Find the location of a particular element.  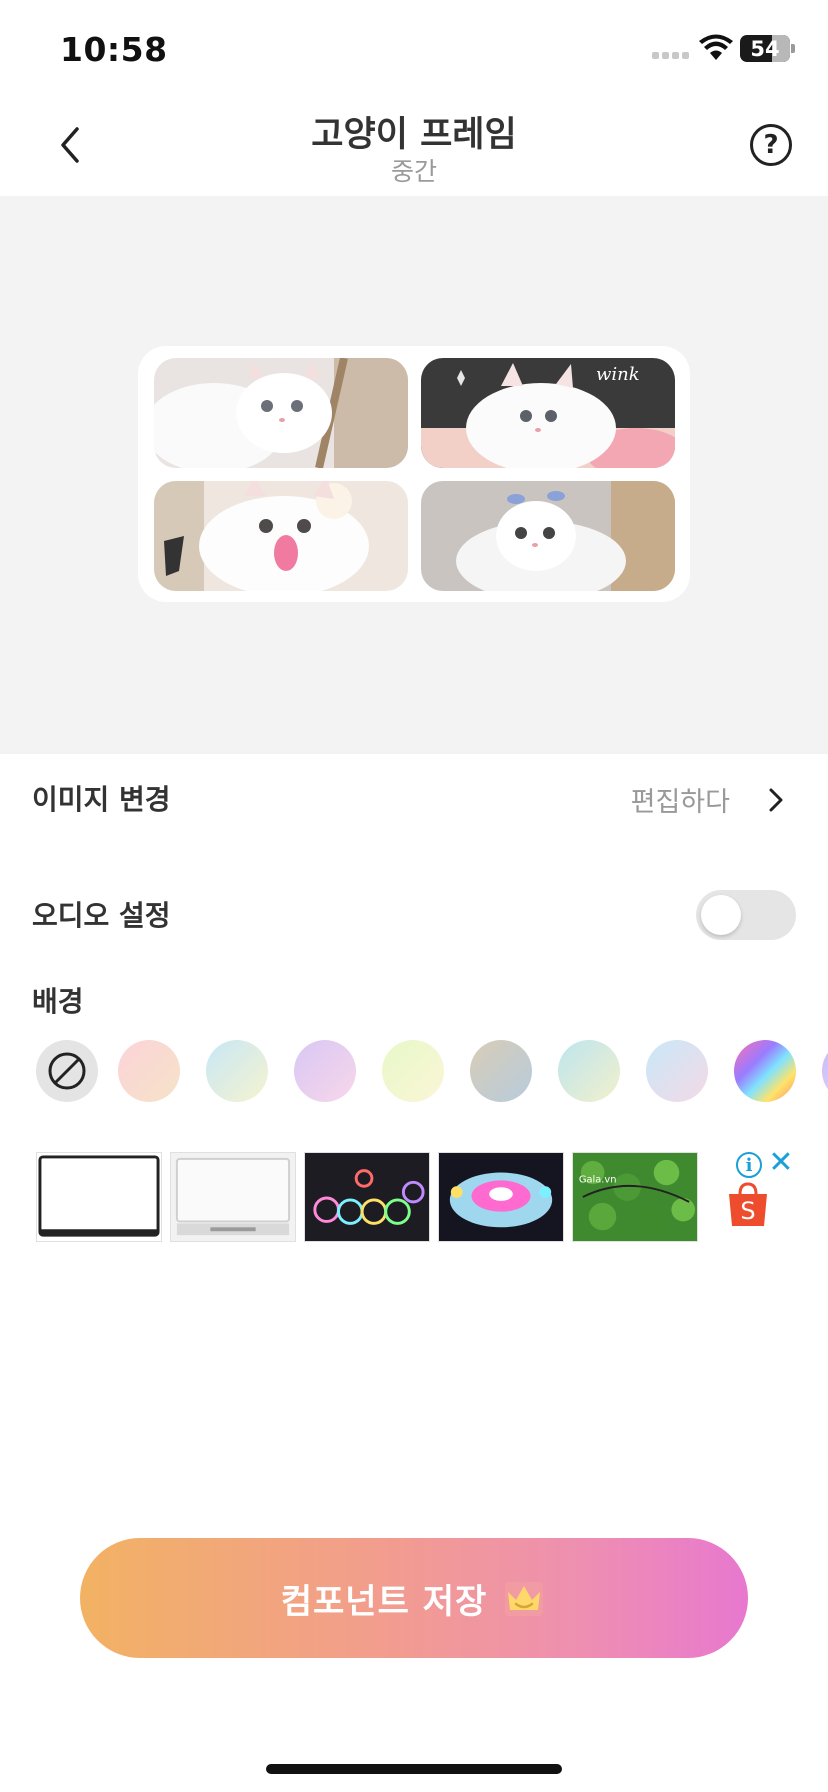

shopping-bag-icon: S is located at coordinates (748, 1205).